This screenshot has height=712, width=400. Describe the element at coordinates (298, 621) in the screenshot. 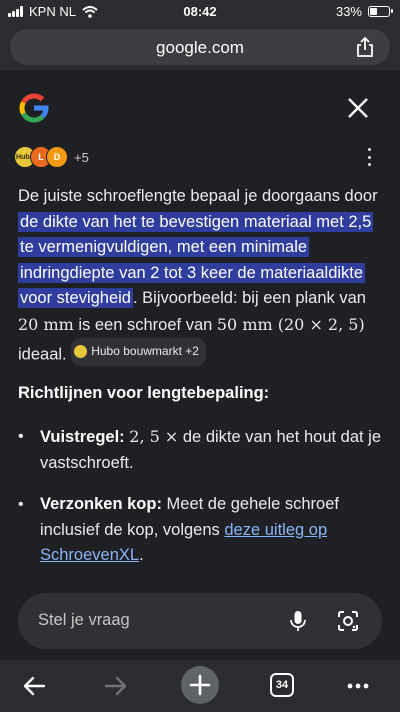

I see `mic-icon` at that location.